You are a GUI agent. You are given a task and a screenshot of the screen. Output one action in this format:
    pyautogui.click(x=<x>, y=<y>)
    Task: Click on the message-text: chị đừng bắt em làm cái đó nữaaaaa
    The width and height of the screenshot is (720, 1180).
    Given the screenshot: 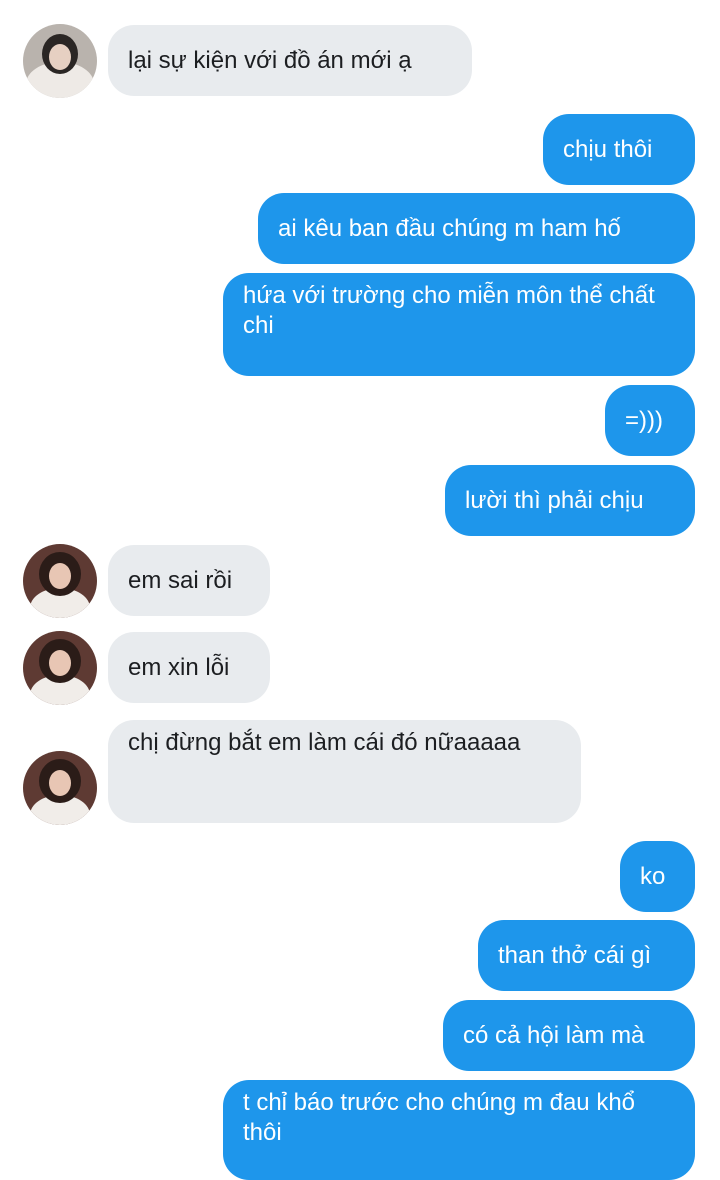 What is the action you would take?
    pyautogui.click(x=324, y=742)
    